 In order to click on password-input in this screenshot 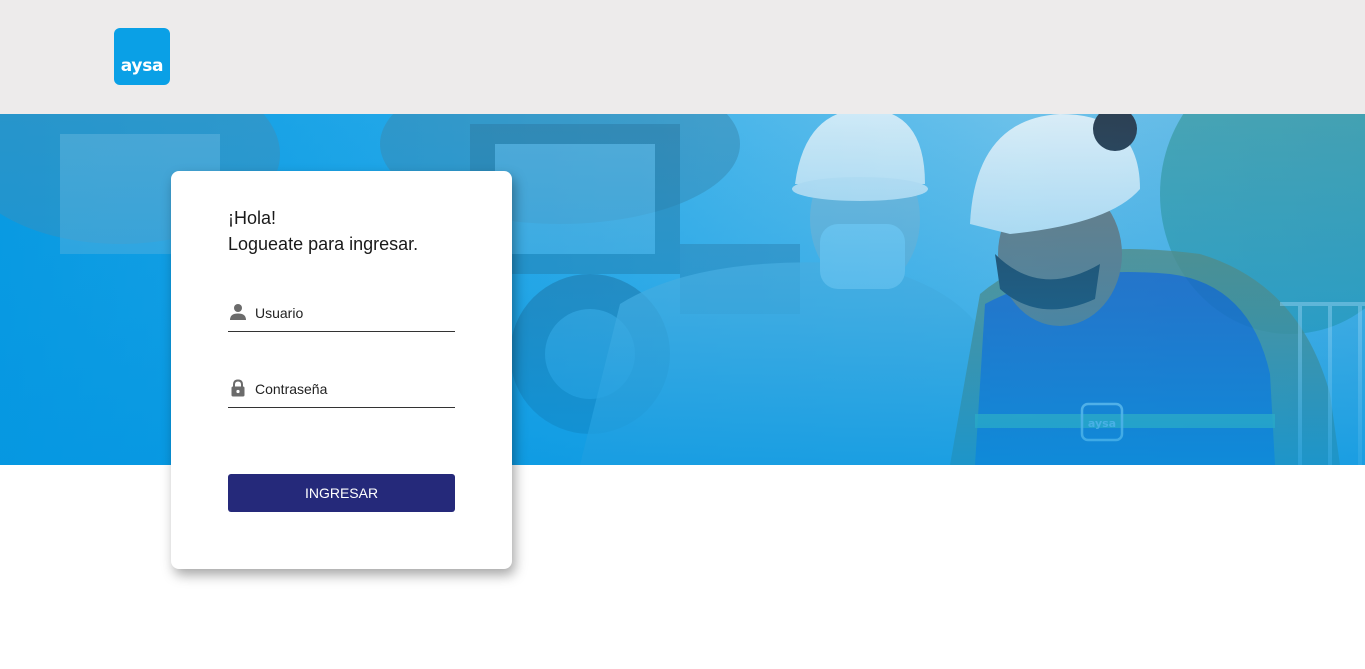, I will do `click(352, 389)`.